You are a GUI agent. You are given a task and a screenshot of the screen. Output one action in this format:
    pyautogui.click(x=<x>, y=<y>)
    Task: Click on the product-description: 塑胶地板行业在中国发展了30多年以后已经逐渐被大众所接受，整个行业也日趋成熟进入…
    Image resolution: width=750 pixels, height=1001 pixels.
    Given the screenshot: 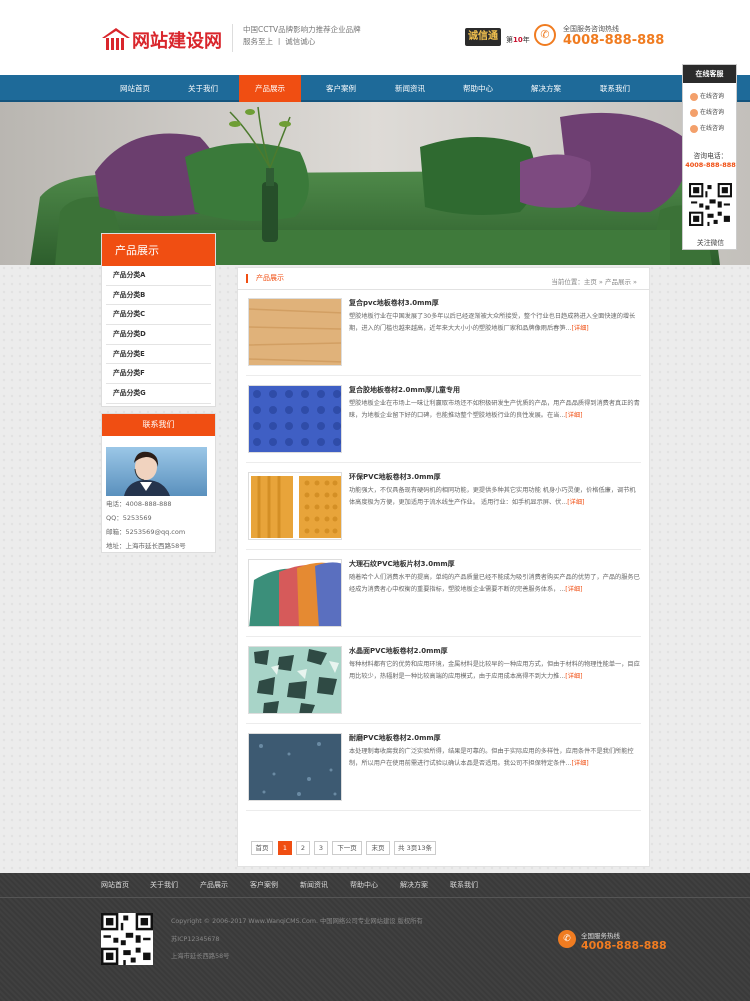 What is the action you would take?
    pyautogui.click(x=492, y=322)
    